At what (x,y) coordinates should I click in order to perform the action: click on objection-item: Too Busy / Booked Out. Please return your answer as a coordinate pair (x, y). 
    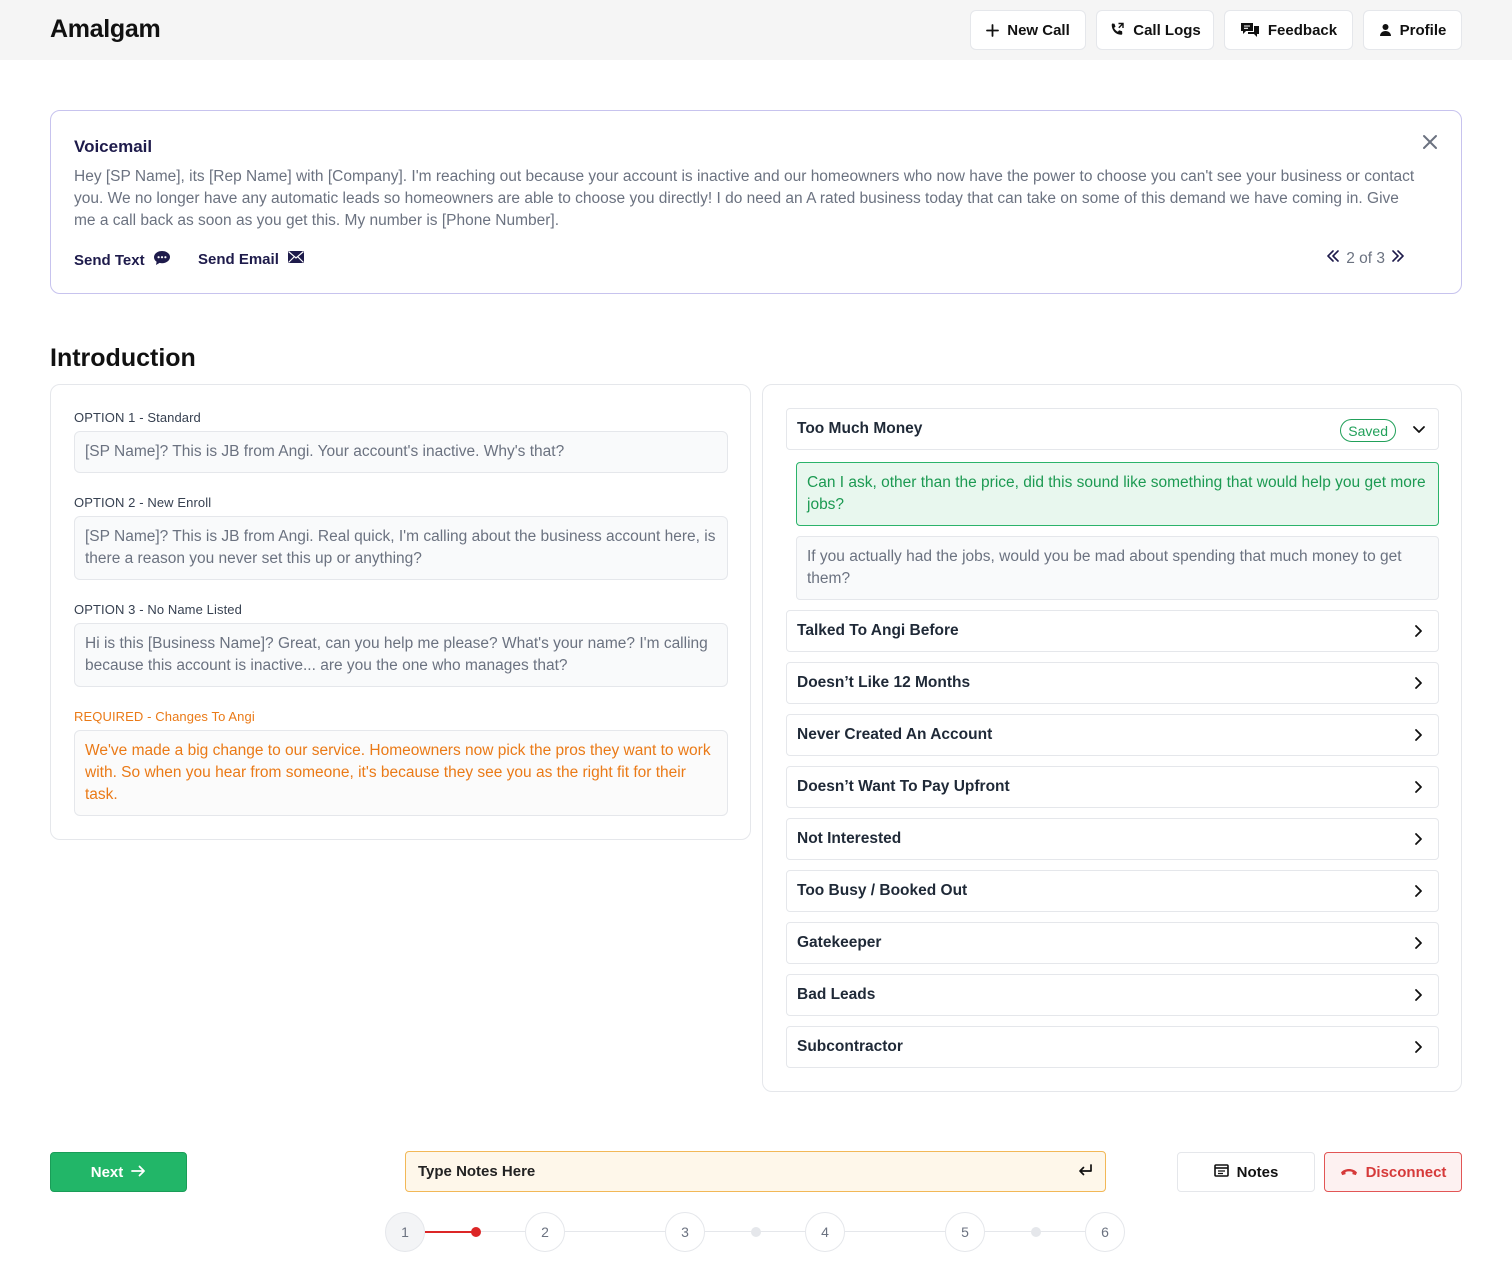
    Looking at the image, I should click on (1112, 891).